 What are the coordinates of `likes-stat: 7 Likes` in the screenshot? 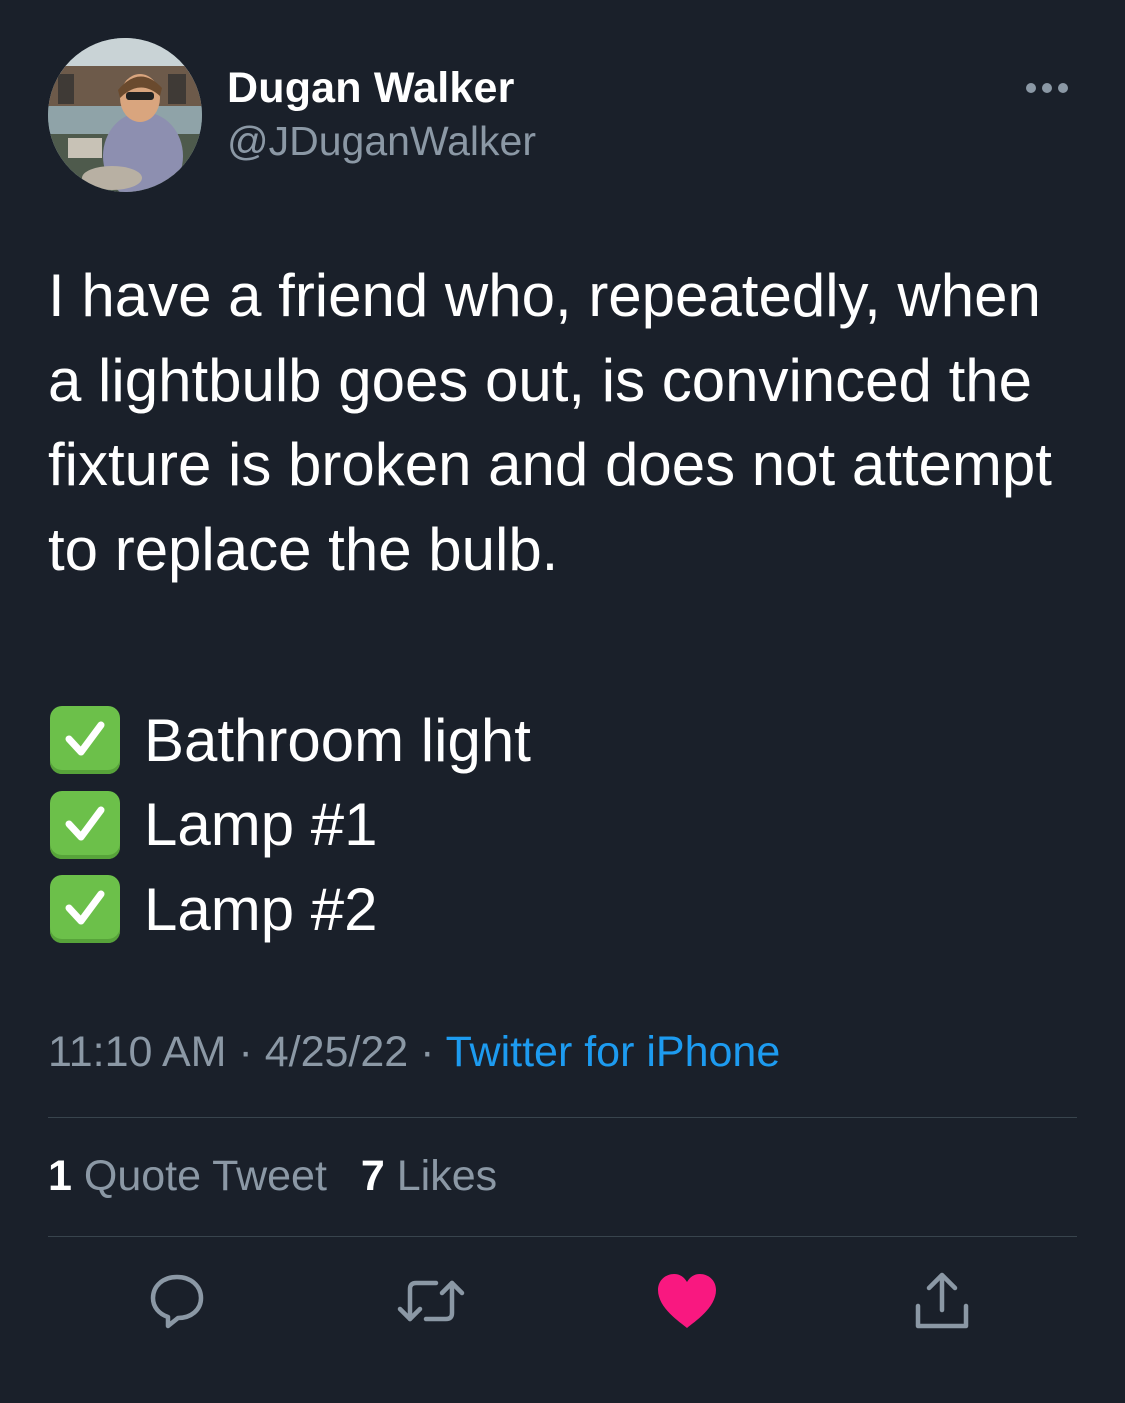 It's located at (429, 1176).